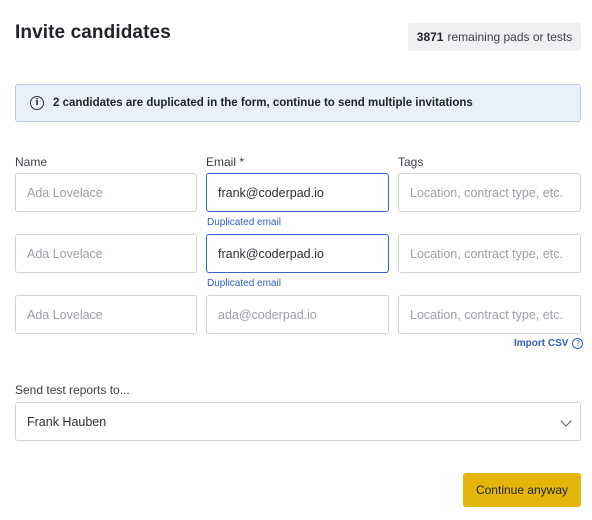 The image size is (592, 520). Describe the element at coordinates (430, 37) in the screenshot. I see `remaining-count: 3871` at that location.